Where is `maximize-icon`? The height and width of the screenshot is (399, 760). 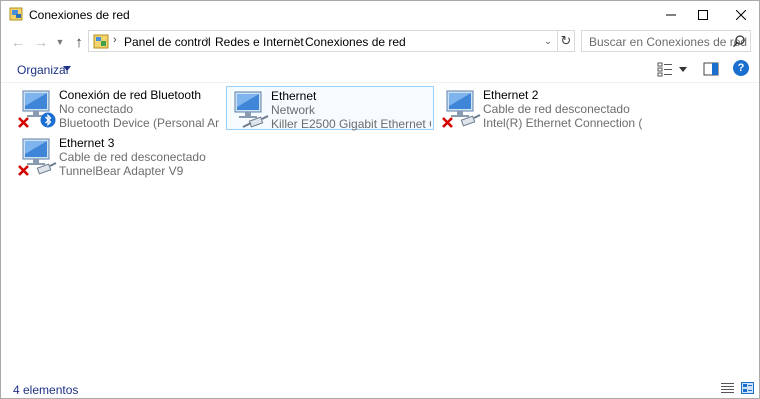 maximize-icon is located at coordinates (703, 15).